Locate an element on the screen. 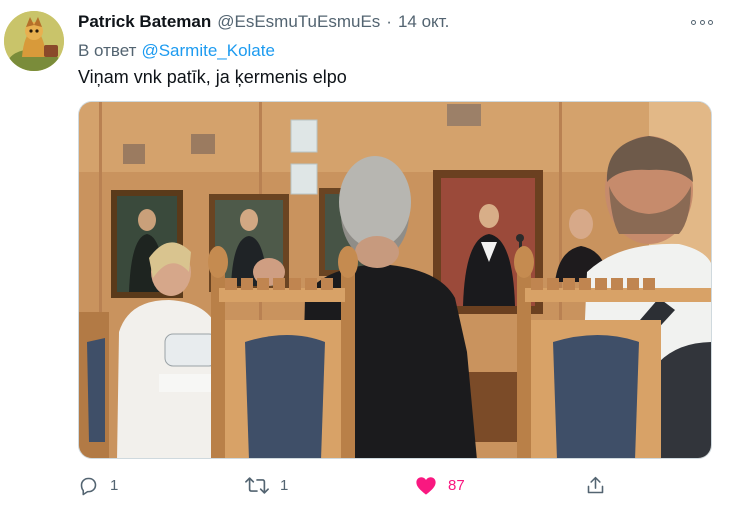 This screenshot has width=733, height=509. retweet-button: 1 is located at coordinates (266, 485).